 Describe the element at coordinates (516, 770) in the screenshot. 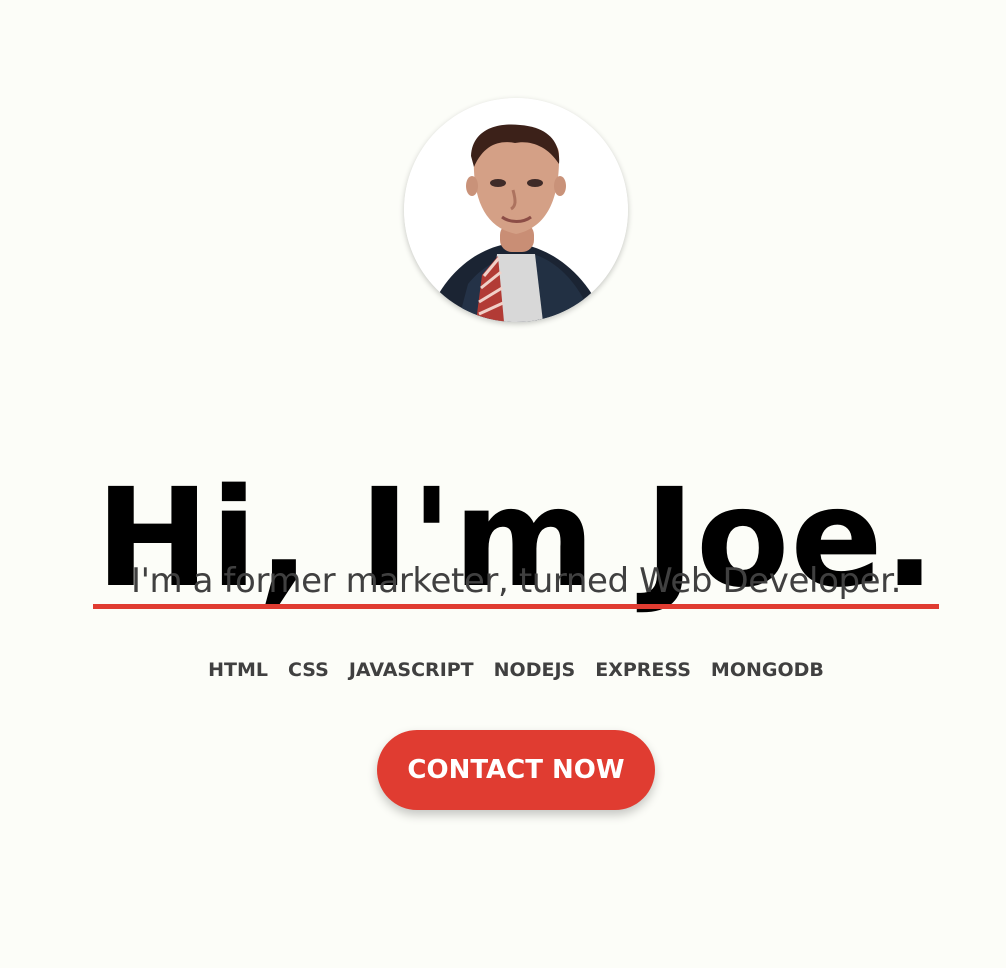

I see `contact-now-button: CONTACT NOW` at that location.